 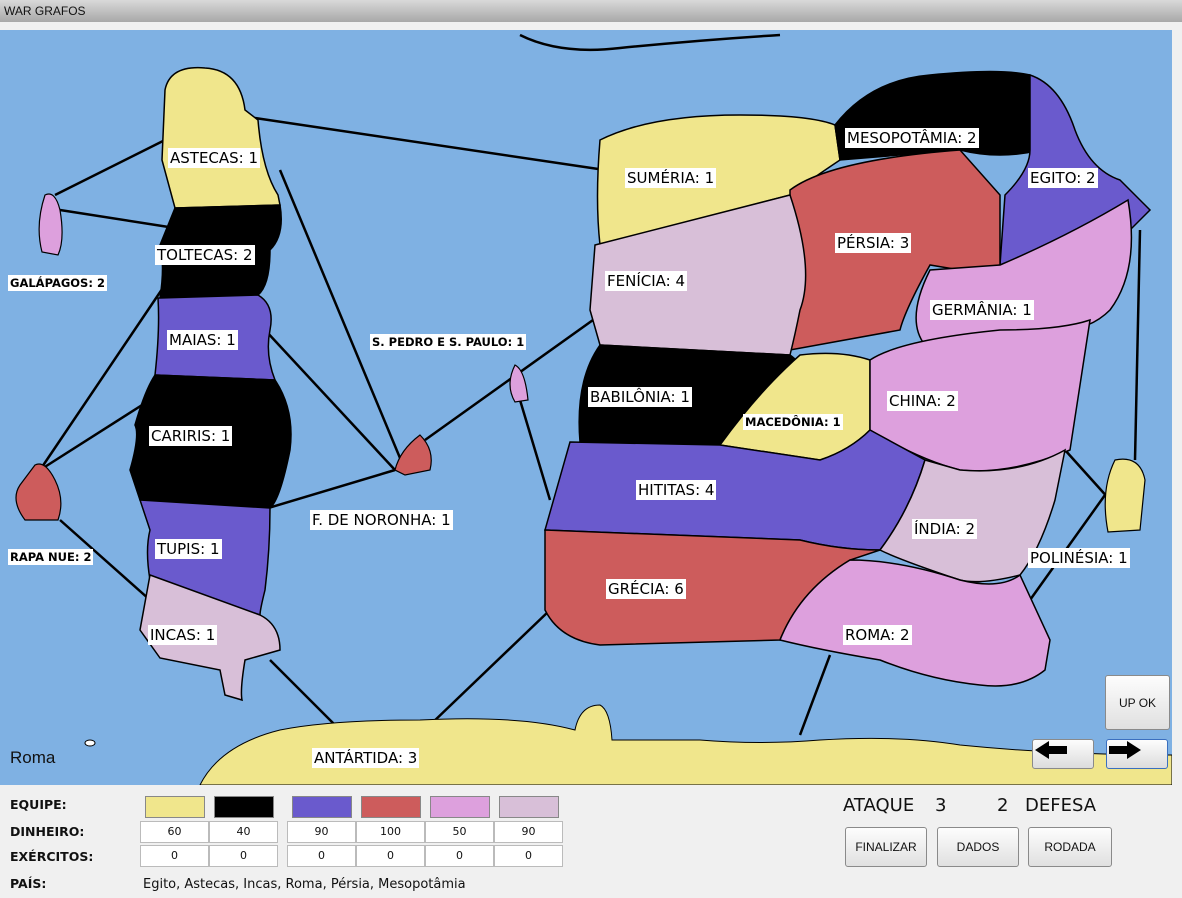 I want to click on territory-label-roma: ROMA: 2, so click(x=877, y=635).